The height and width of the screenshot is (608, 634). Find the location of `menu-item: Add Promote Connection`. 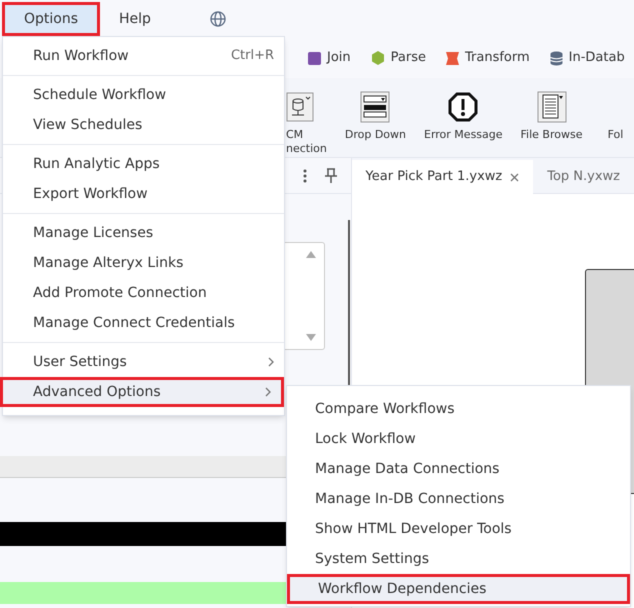

menu-item: Add Promote Connection is located at coordinates (143, 293).